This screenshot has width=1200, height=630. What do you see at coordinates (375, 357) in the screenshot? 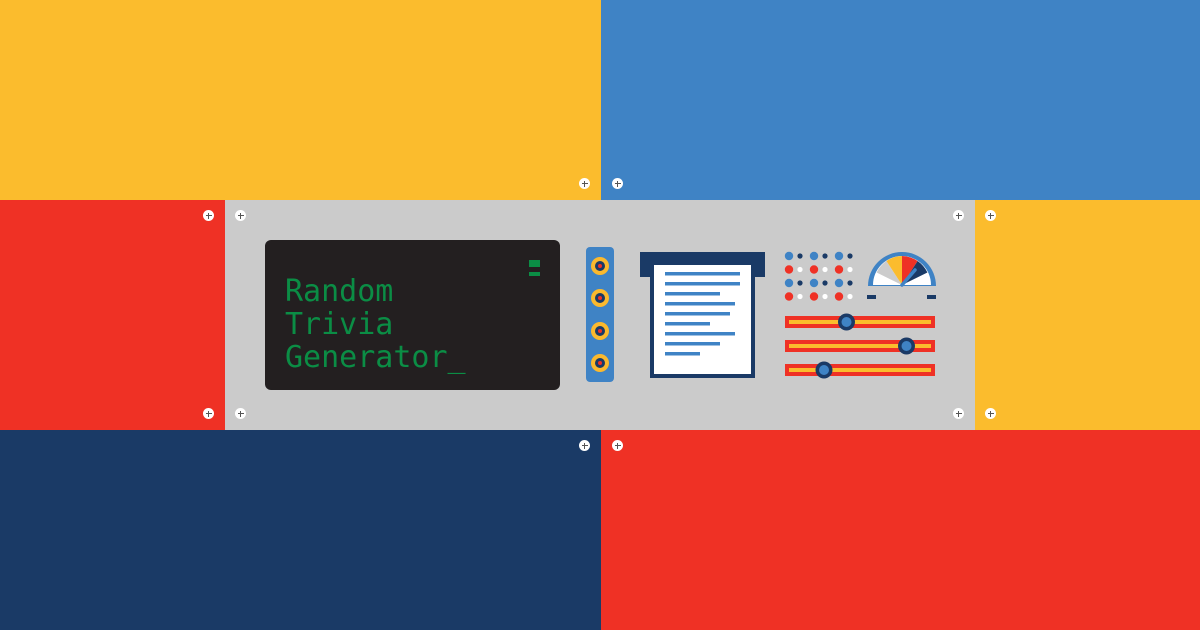
I see `title-line-3: Generator_` at bounding box center [375, 357].